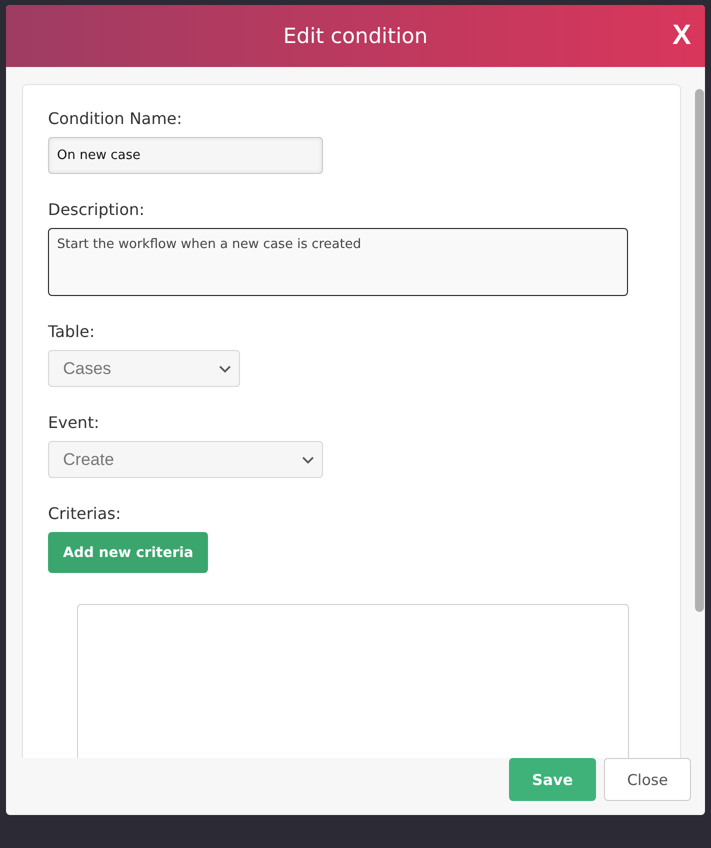 Image resolution: width=711 pixels, height=848 pixels. Describe the element at coordinates (71, 331) in the screenshot. I see `field-label: Table:` at that location.